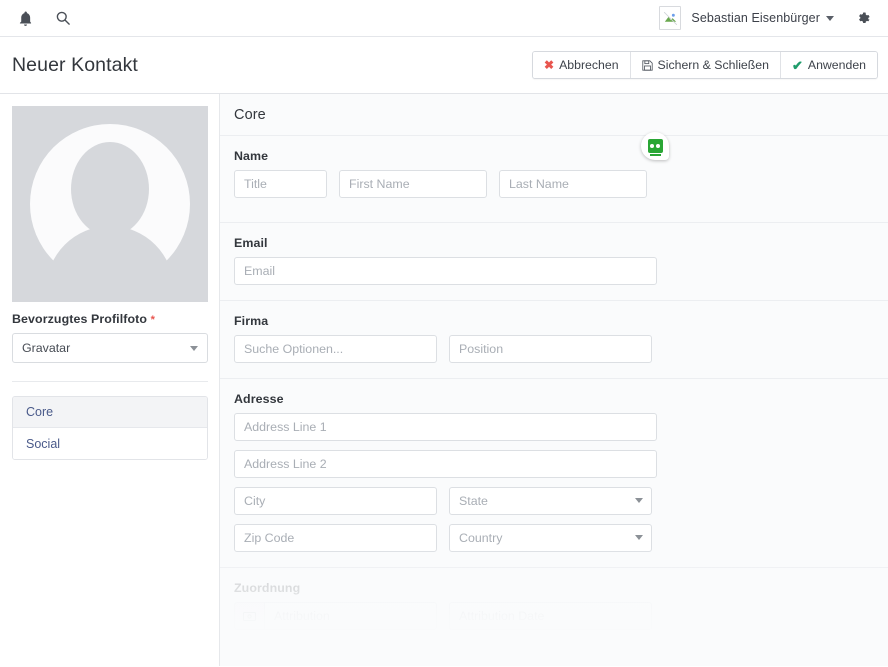 This screenshot has height=667, width=888. Describe the element at coordinates (836, 65) in the screenshot. I see `apply-button-label: Anwenden` at that location.